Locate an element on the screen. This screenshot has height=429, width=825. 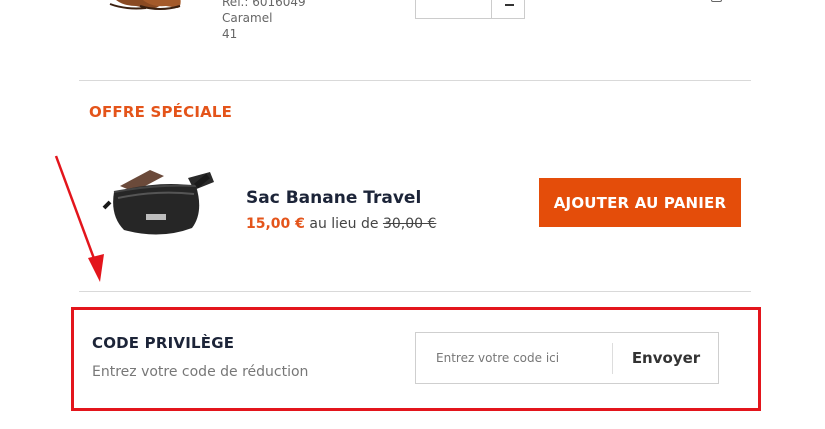
quantity-stepper is located at coordinates (470, 9).